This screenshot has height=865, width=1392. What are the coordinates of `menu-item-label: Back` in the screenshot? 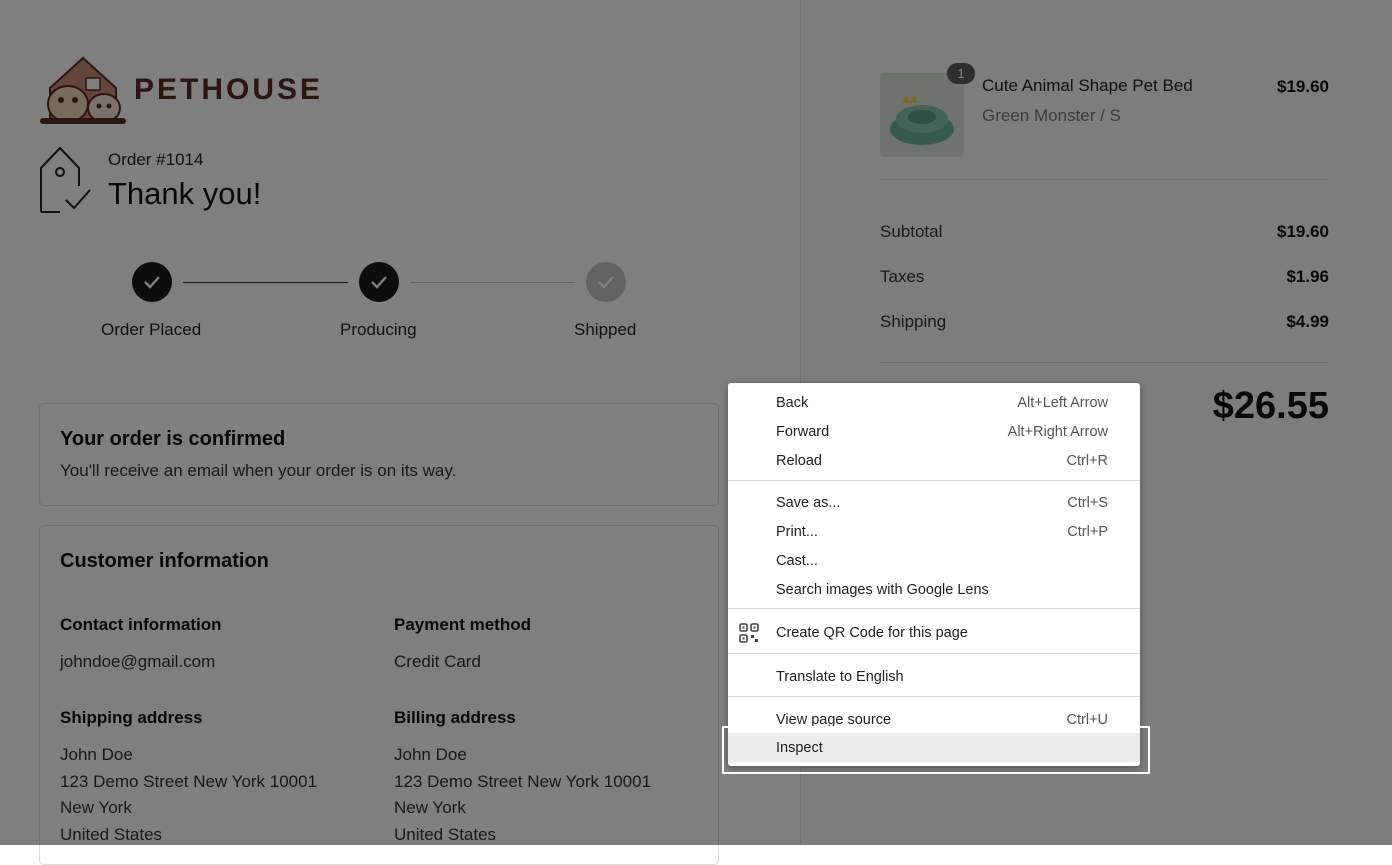 It's located at (792, 402).